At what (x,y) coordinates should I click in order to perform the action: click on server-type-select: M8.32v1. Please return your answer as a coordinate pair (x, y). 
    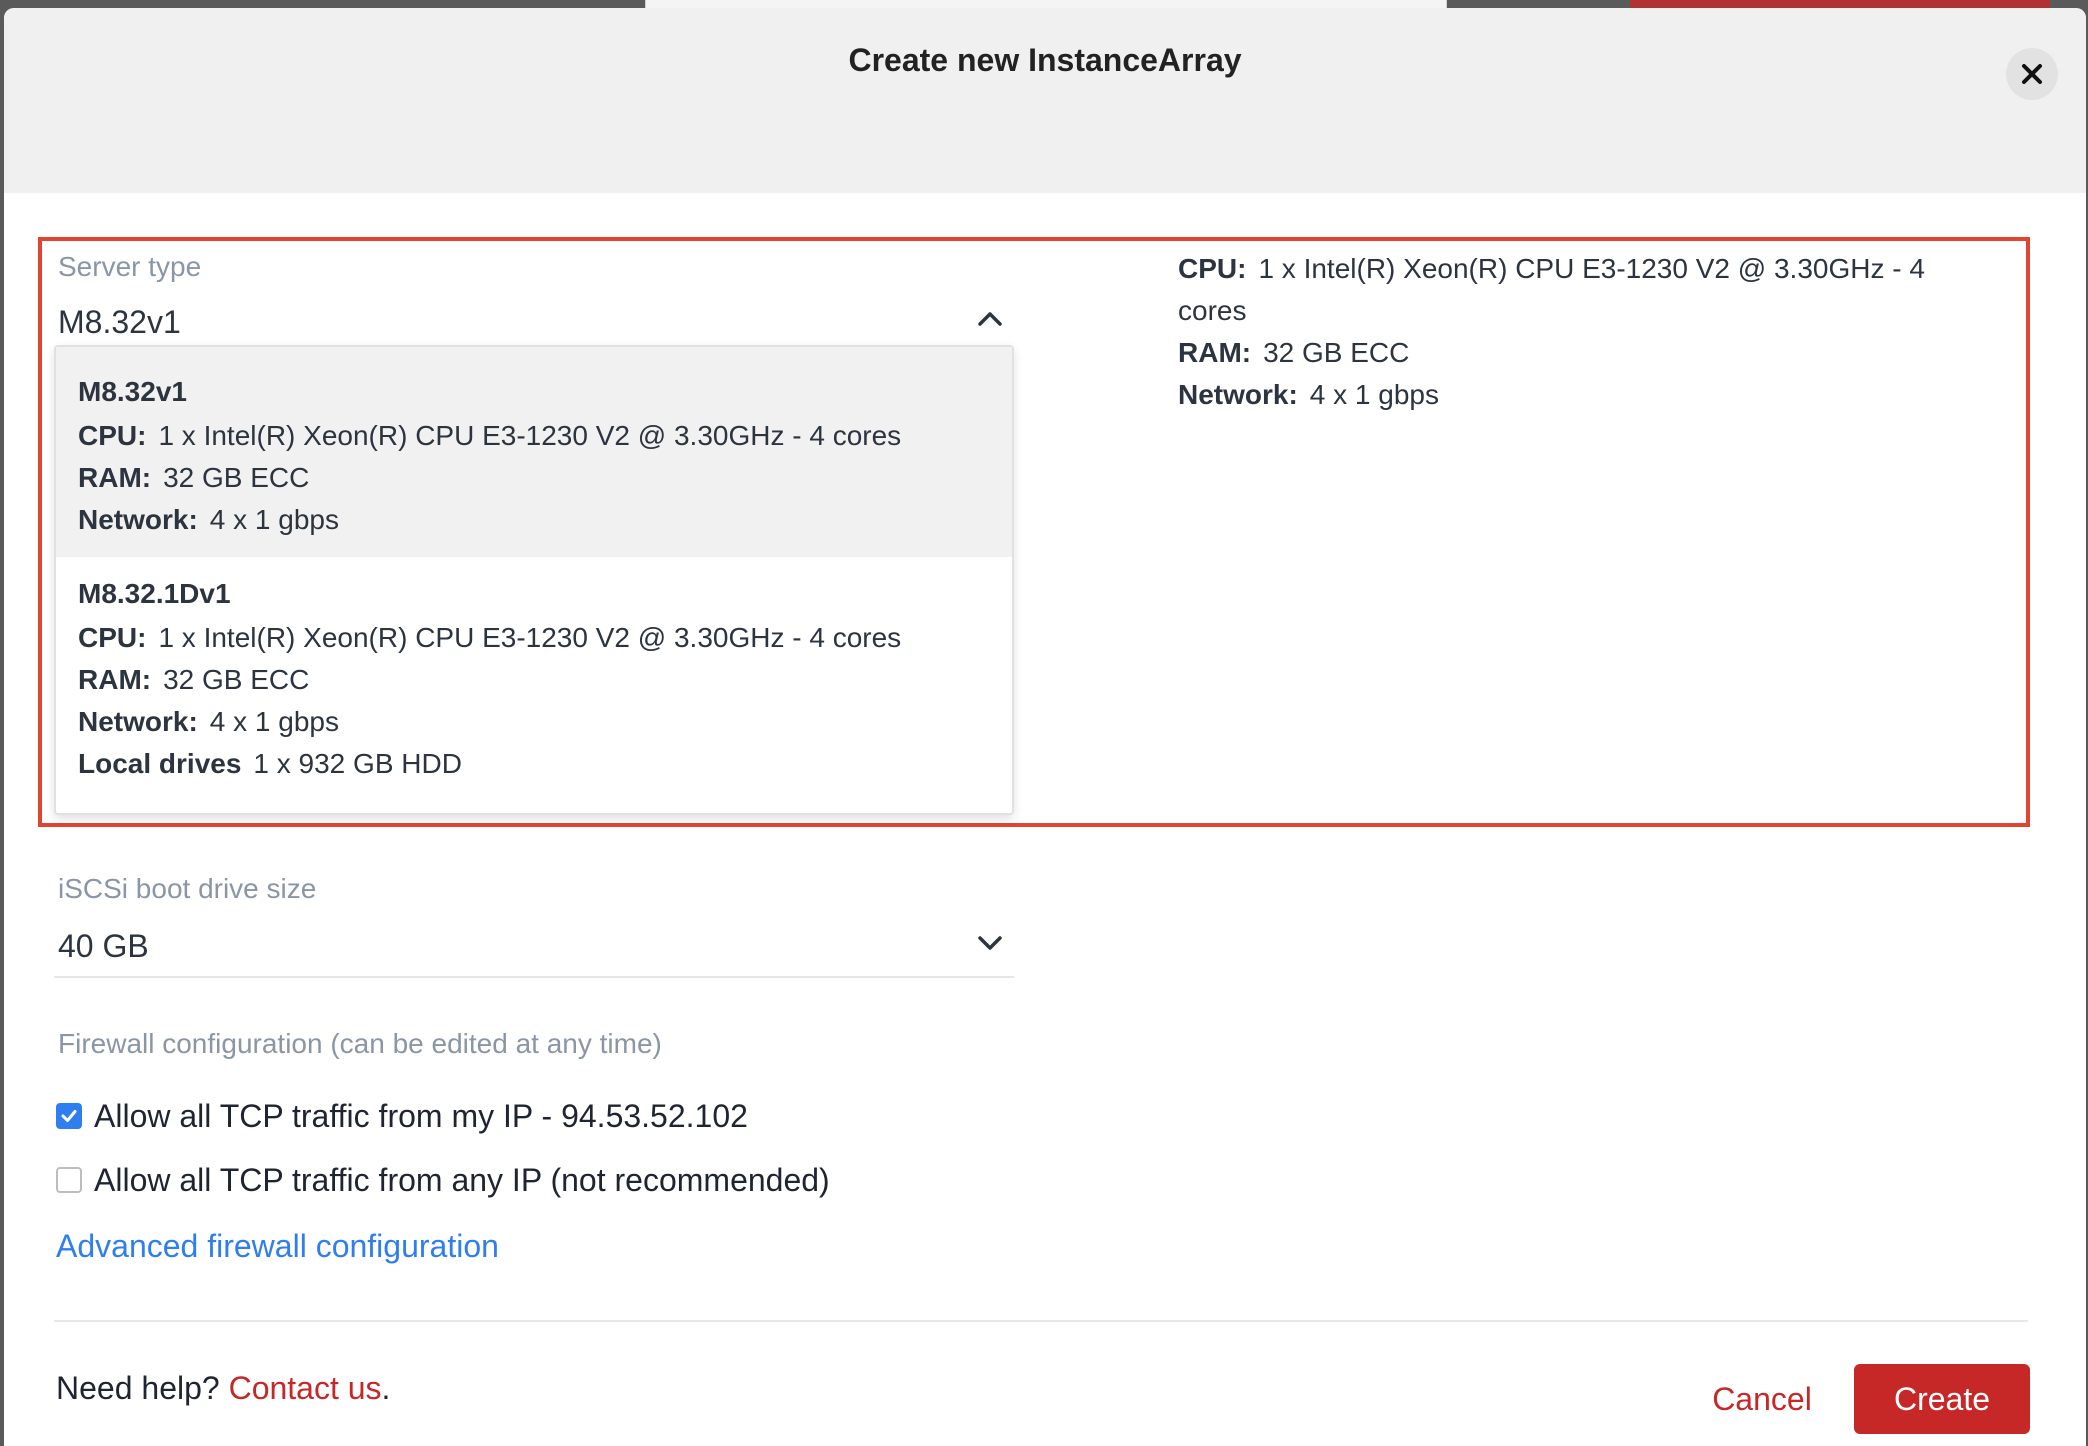
    Looking at the image, I should click on (534, 324).